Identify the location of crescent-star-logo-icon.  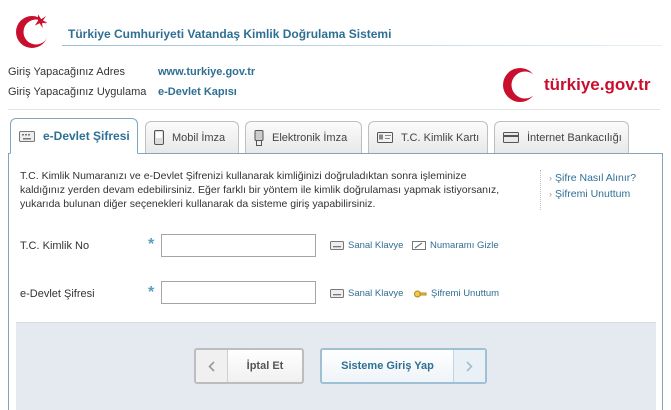
(32, 31).